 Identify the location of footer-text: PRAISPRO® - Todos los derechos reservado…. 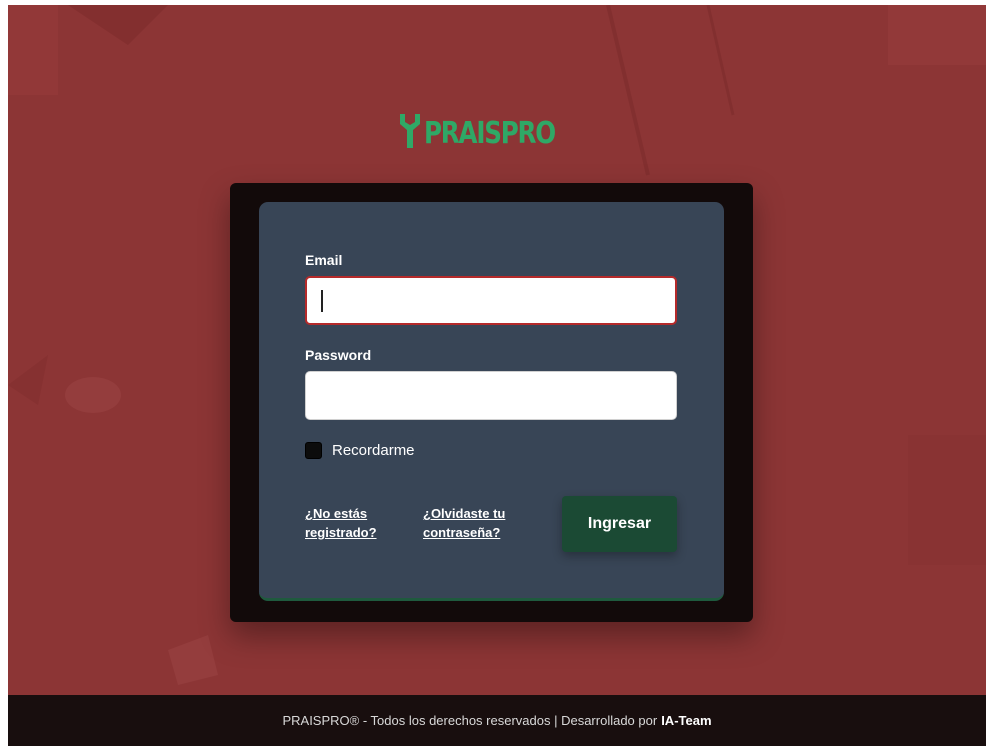
(470, 720).